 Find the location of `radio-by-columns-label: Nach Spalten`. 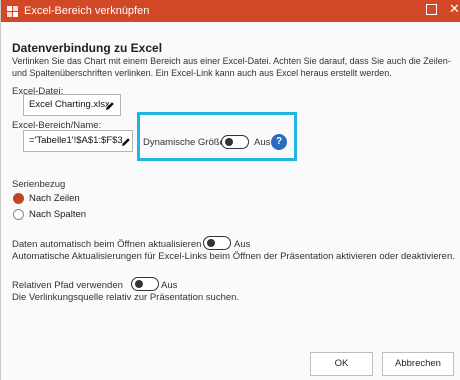

radio-by-columns-label: Nach Spalten is located at coordinates (57, 214).